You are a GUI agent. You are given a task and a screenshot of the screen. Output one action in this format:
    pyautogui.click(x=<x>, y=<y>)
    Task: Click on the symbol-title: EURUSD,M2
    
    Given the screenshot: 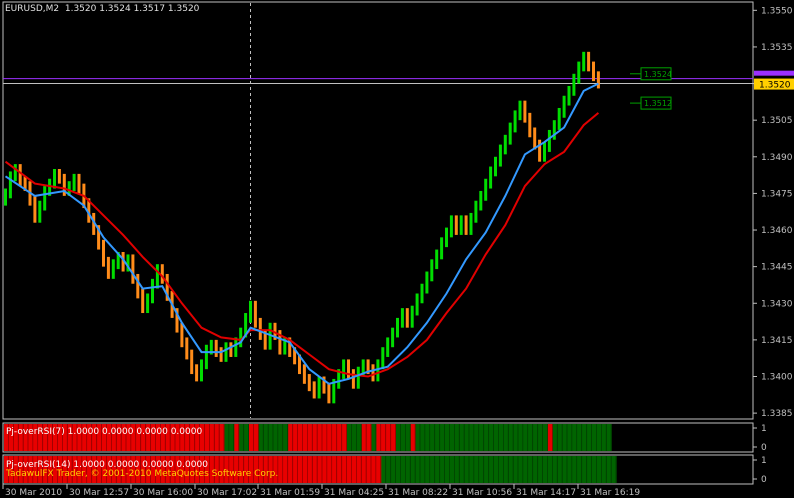 What is the action you would take?
    pyautogui.click(x=32, y=9)
    